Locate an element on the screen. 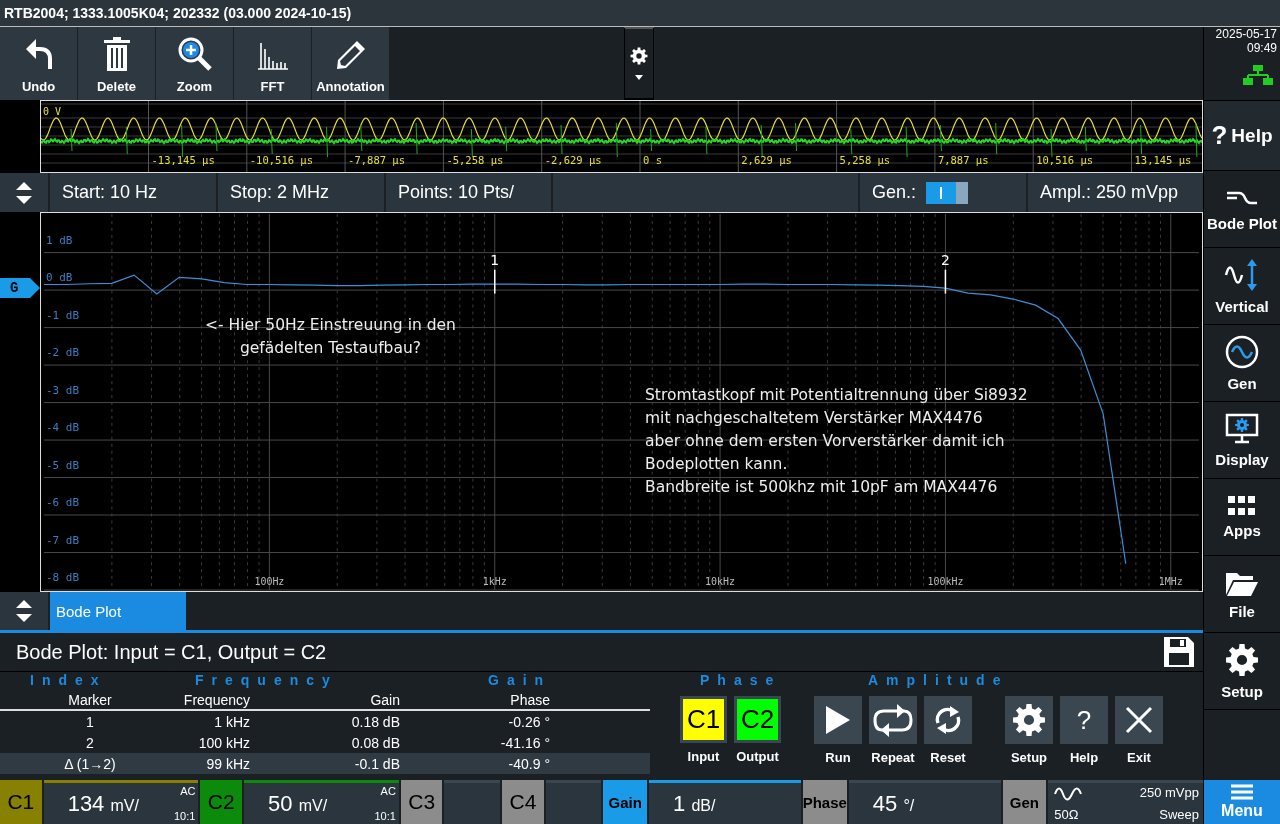  network-icon is located at coordinates (1258, 75).